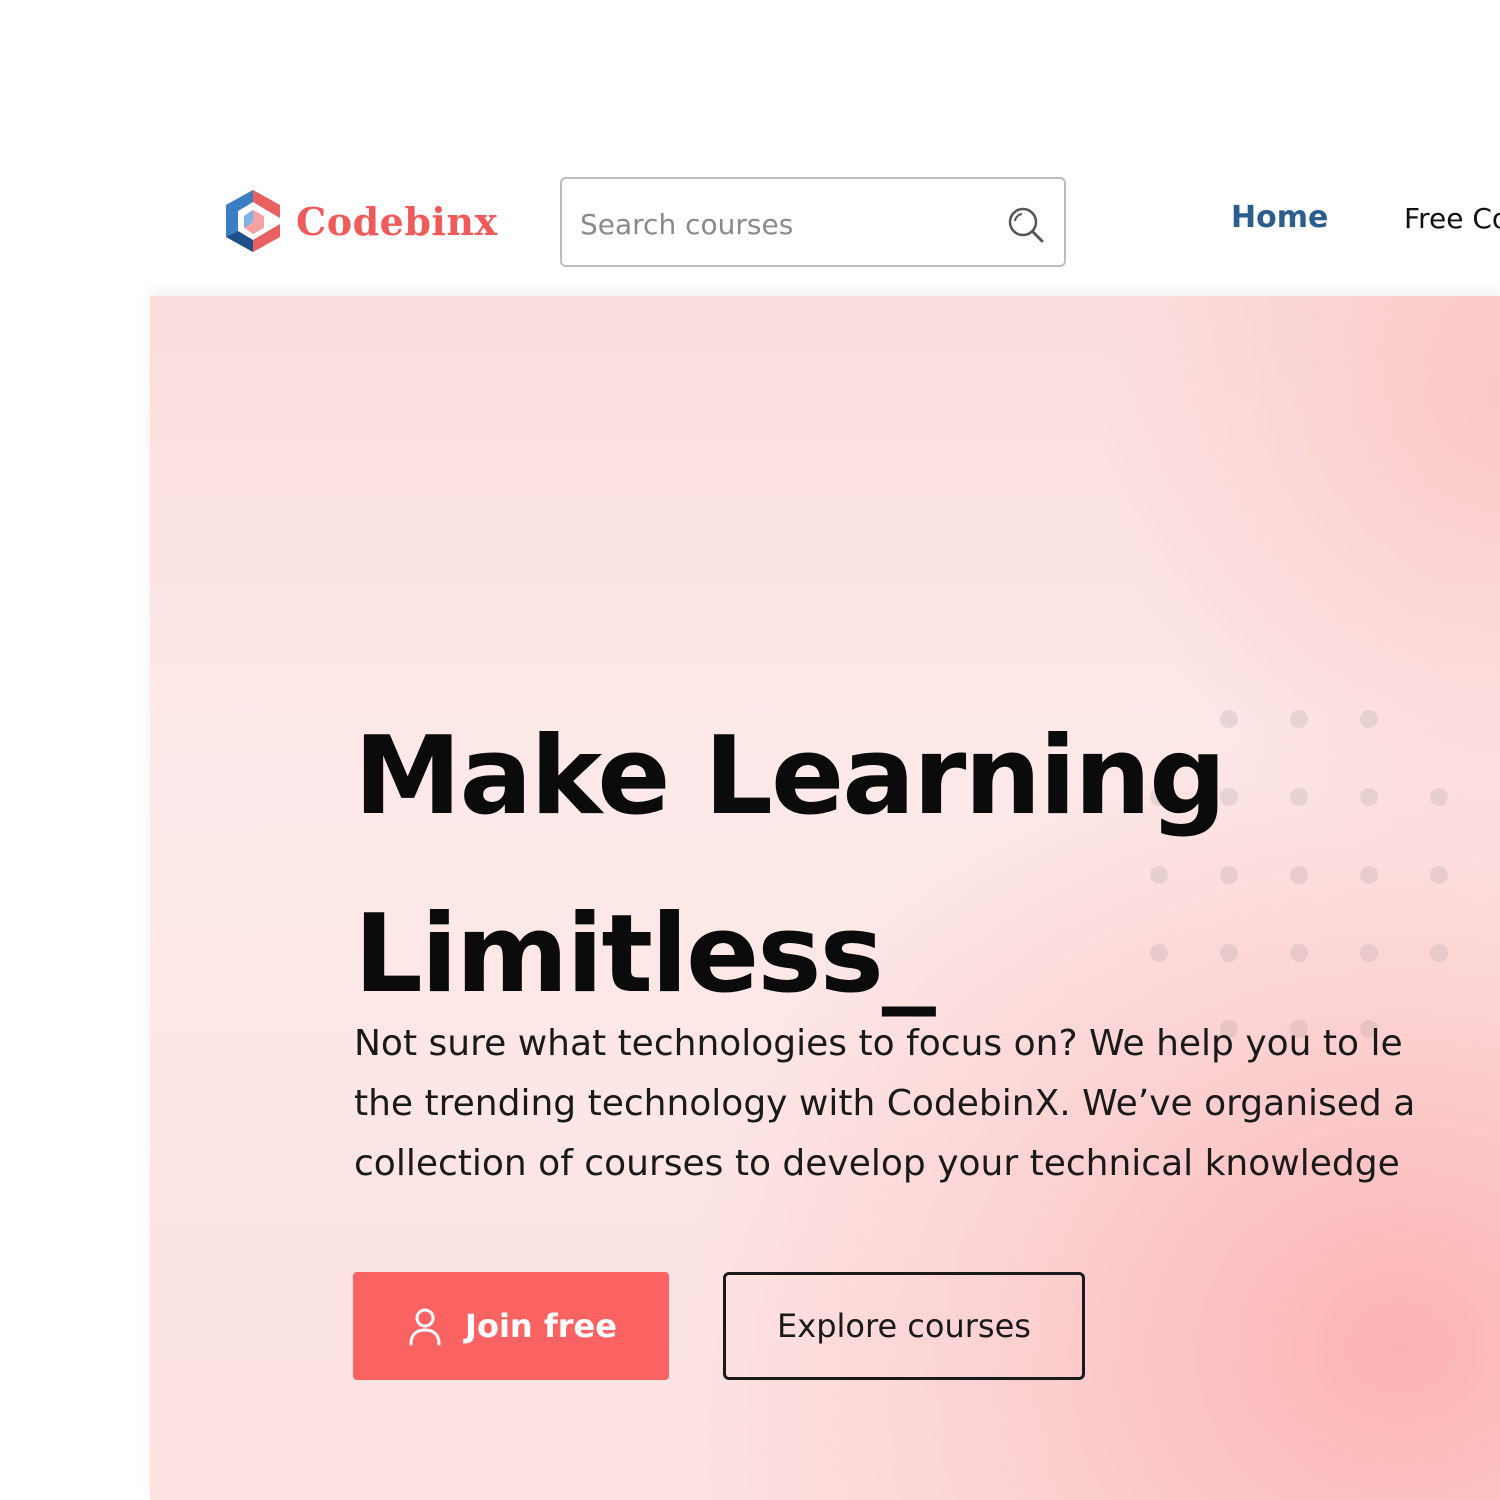  Describe the element at coordinates (1026, 225) in the screenshot. I see `search-icon` at that location.